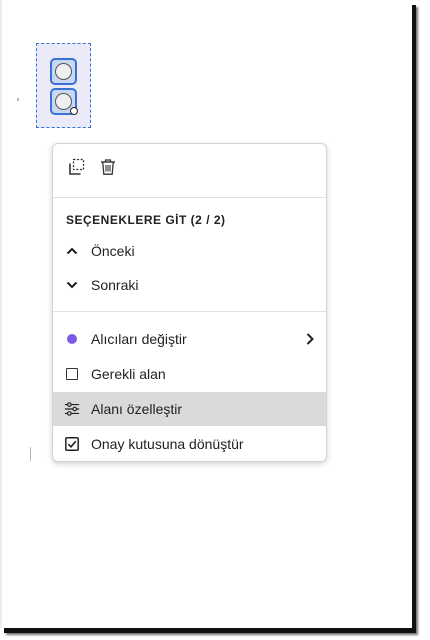 The height and width of the screenshot is (640, 430). Describe the element at coordinates (189, 339) in the screenshot. I see `change-recipients-item: Alıcıları değiştir` at that location.